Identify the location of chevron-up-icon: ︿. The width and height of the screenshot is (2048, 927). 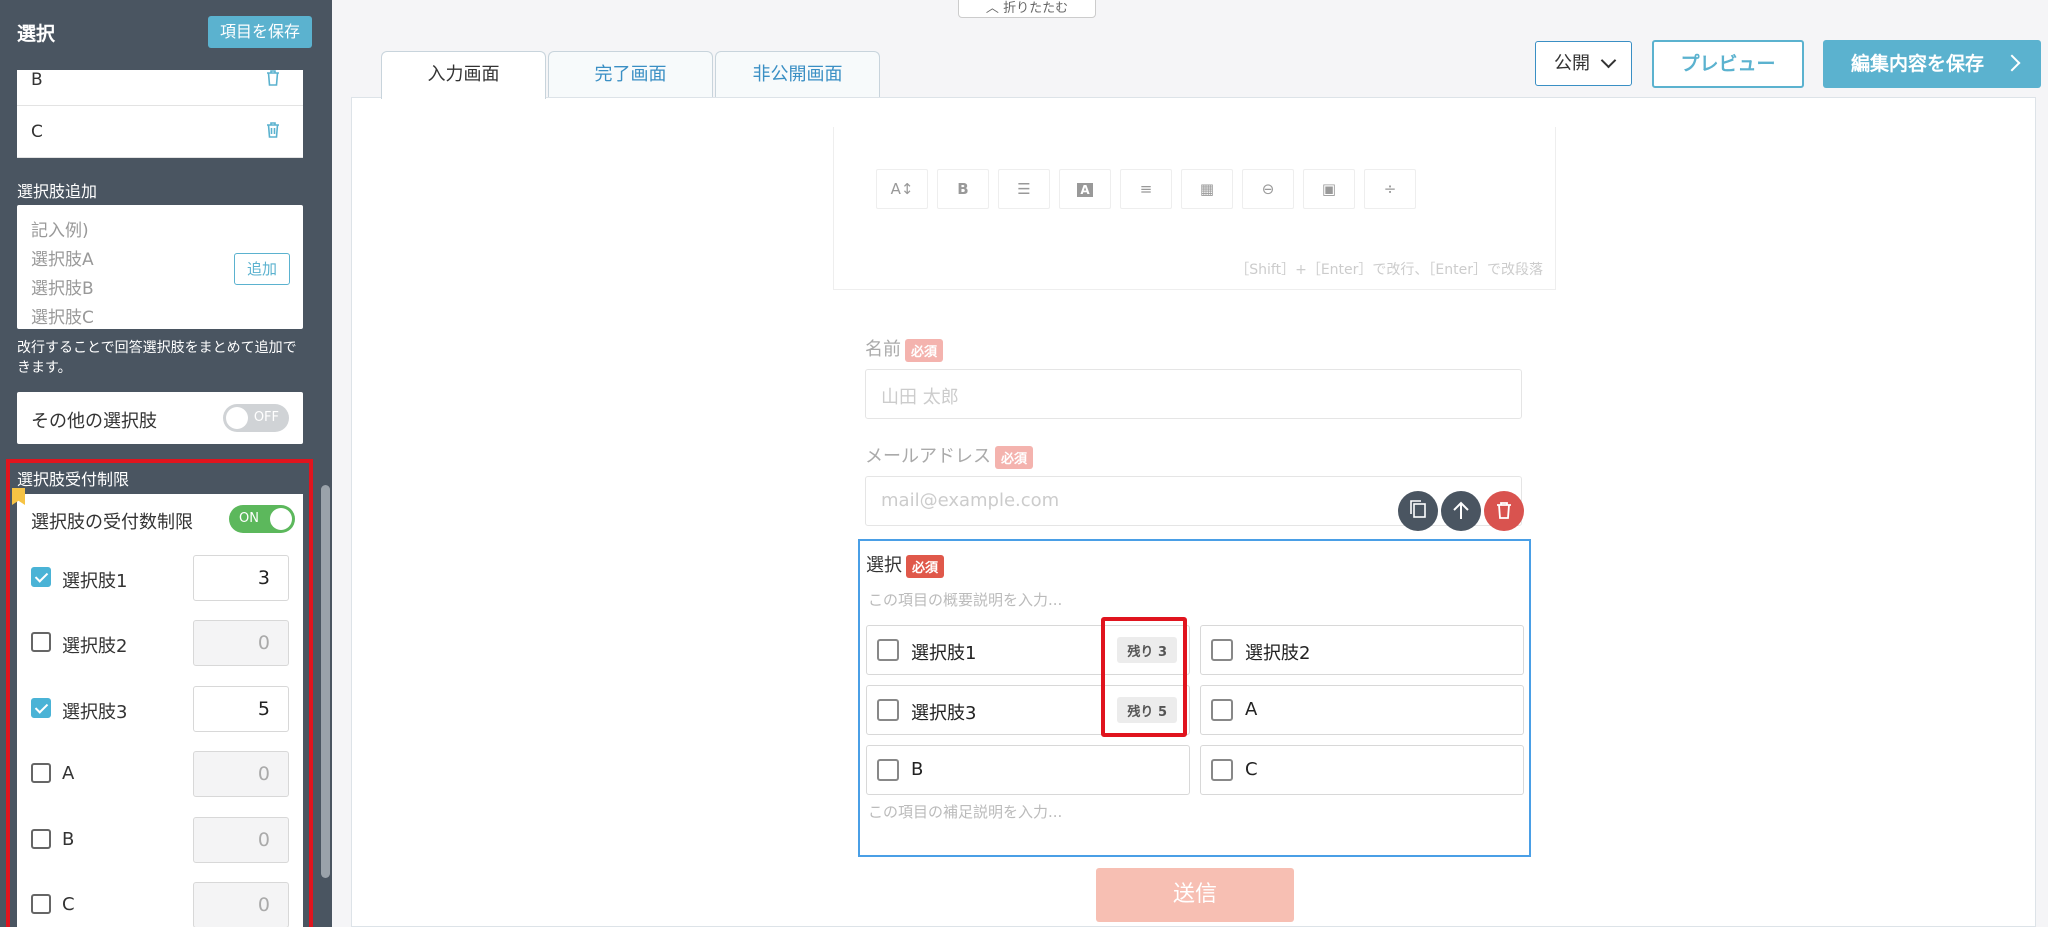
(994, 8).